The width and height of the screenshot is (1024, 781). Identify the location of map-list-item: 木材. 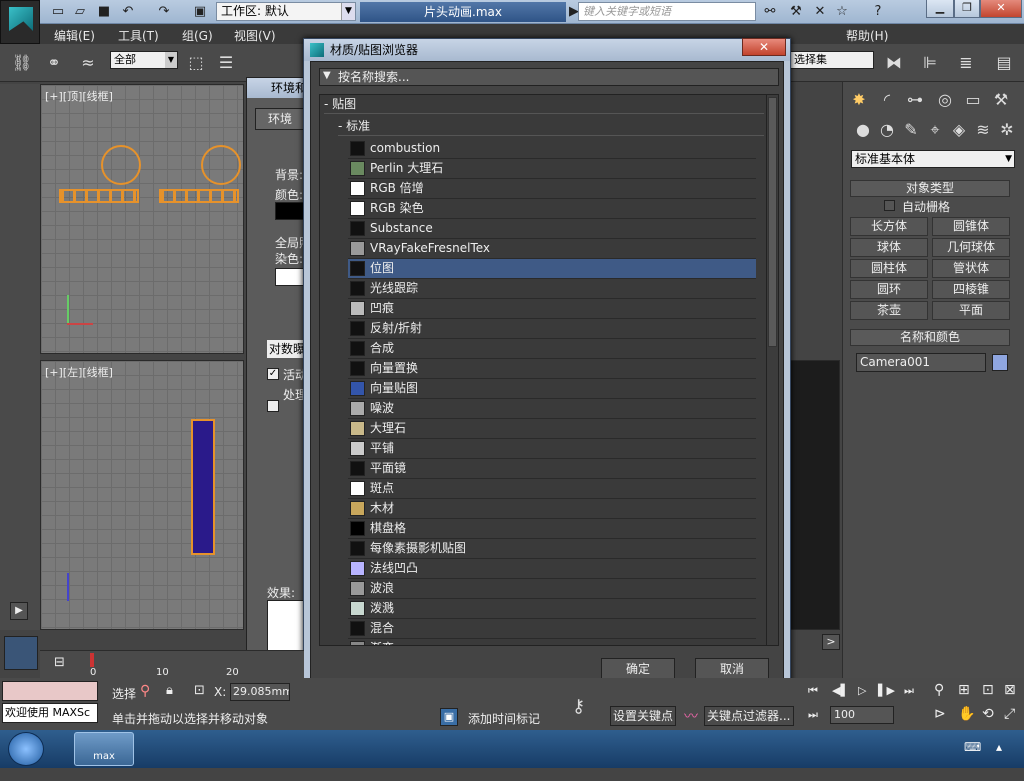
(552, 509).